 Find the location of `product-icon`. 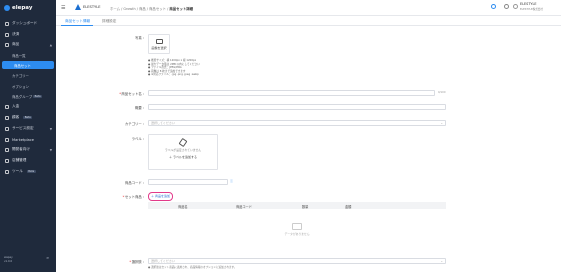

product-icon is located at coordinates (7, 44).